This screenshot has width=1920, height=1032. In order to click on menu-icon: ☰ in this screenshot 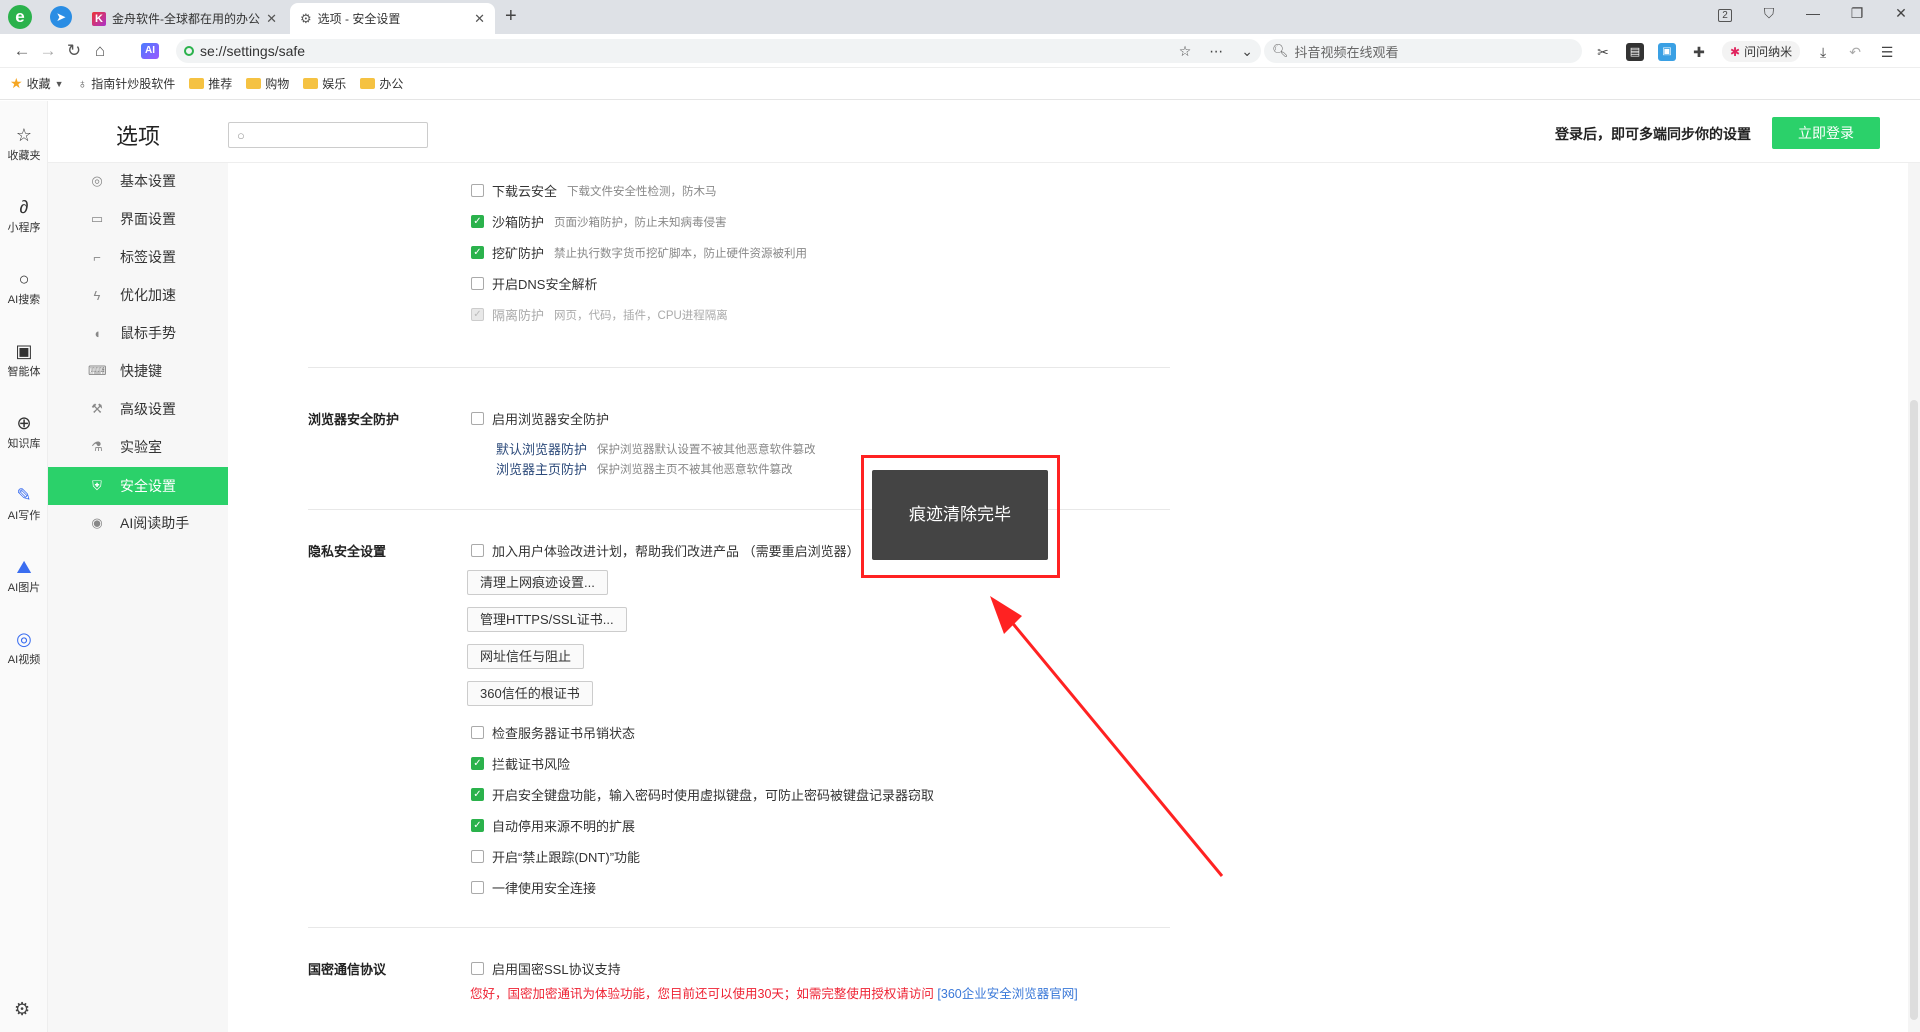, I will do `click(1887, 52)`.